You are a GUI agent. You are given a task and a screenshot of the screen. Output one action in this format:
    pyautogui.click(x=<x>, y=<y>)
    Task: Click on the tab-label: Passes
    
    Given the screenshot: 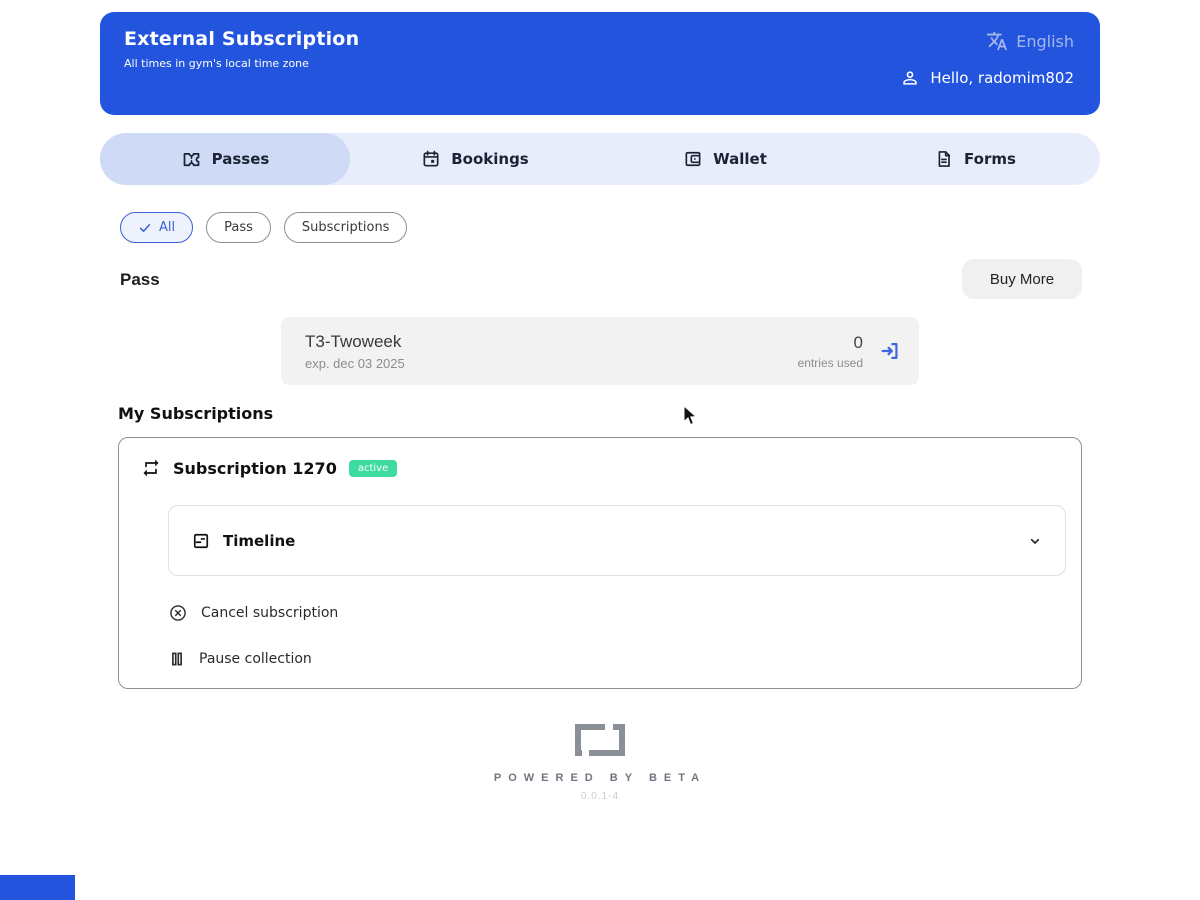 What is the action you would take?
    pyautogui.click(x=240, y=159)
    